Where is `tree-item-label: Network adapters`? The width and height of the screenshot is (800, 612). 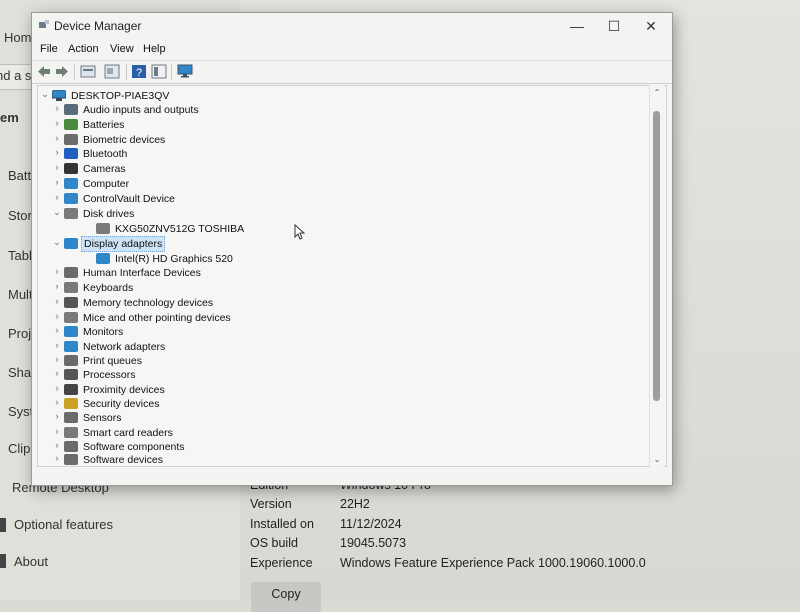
tree-item-label: Network adapters is located at coordinates (124, 347).